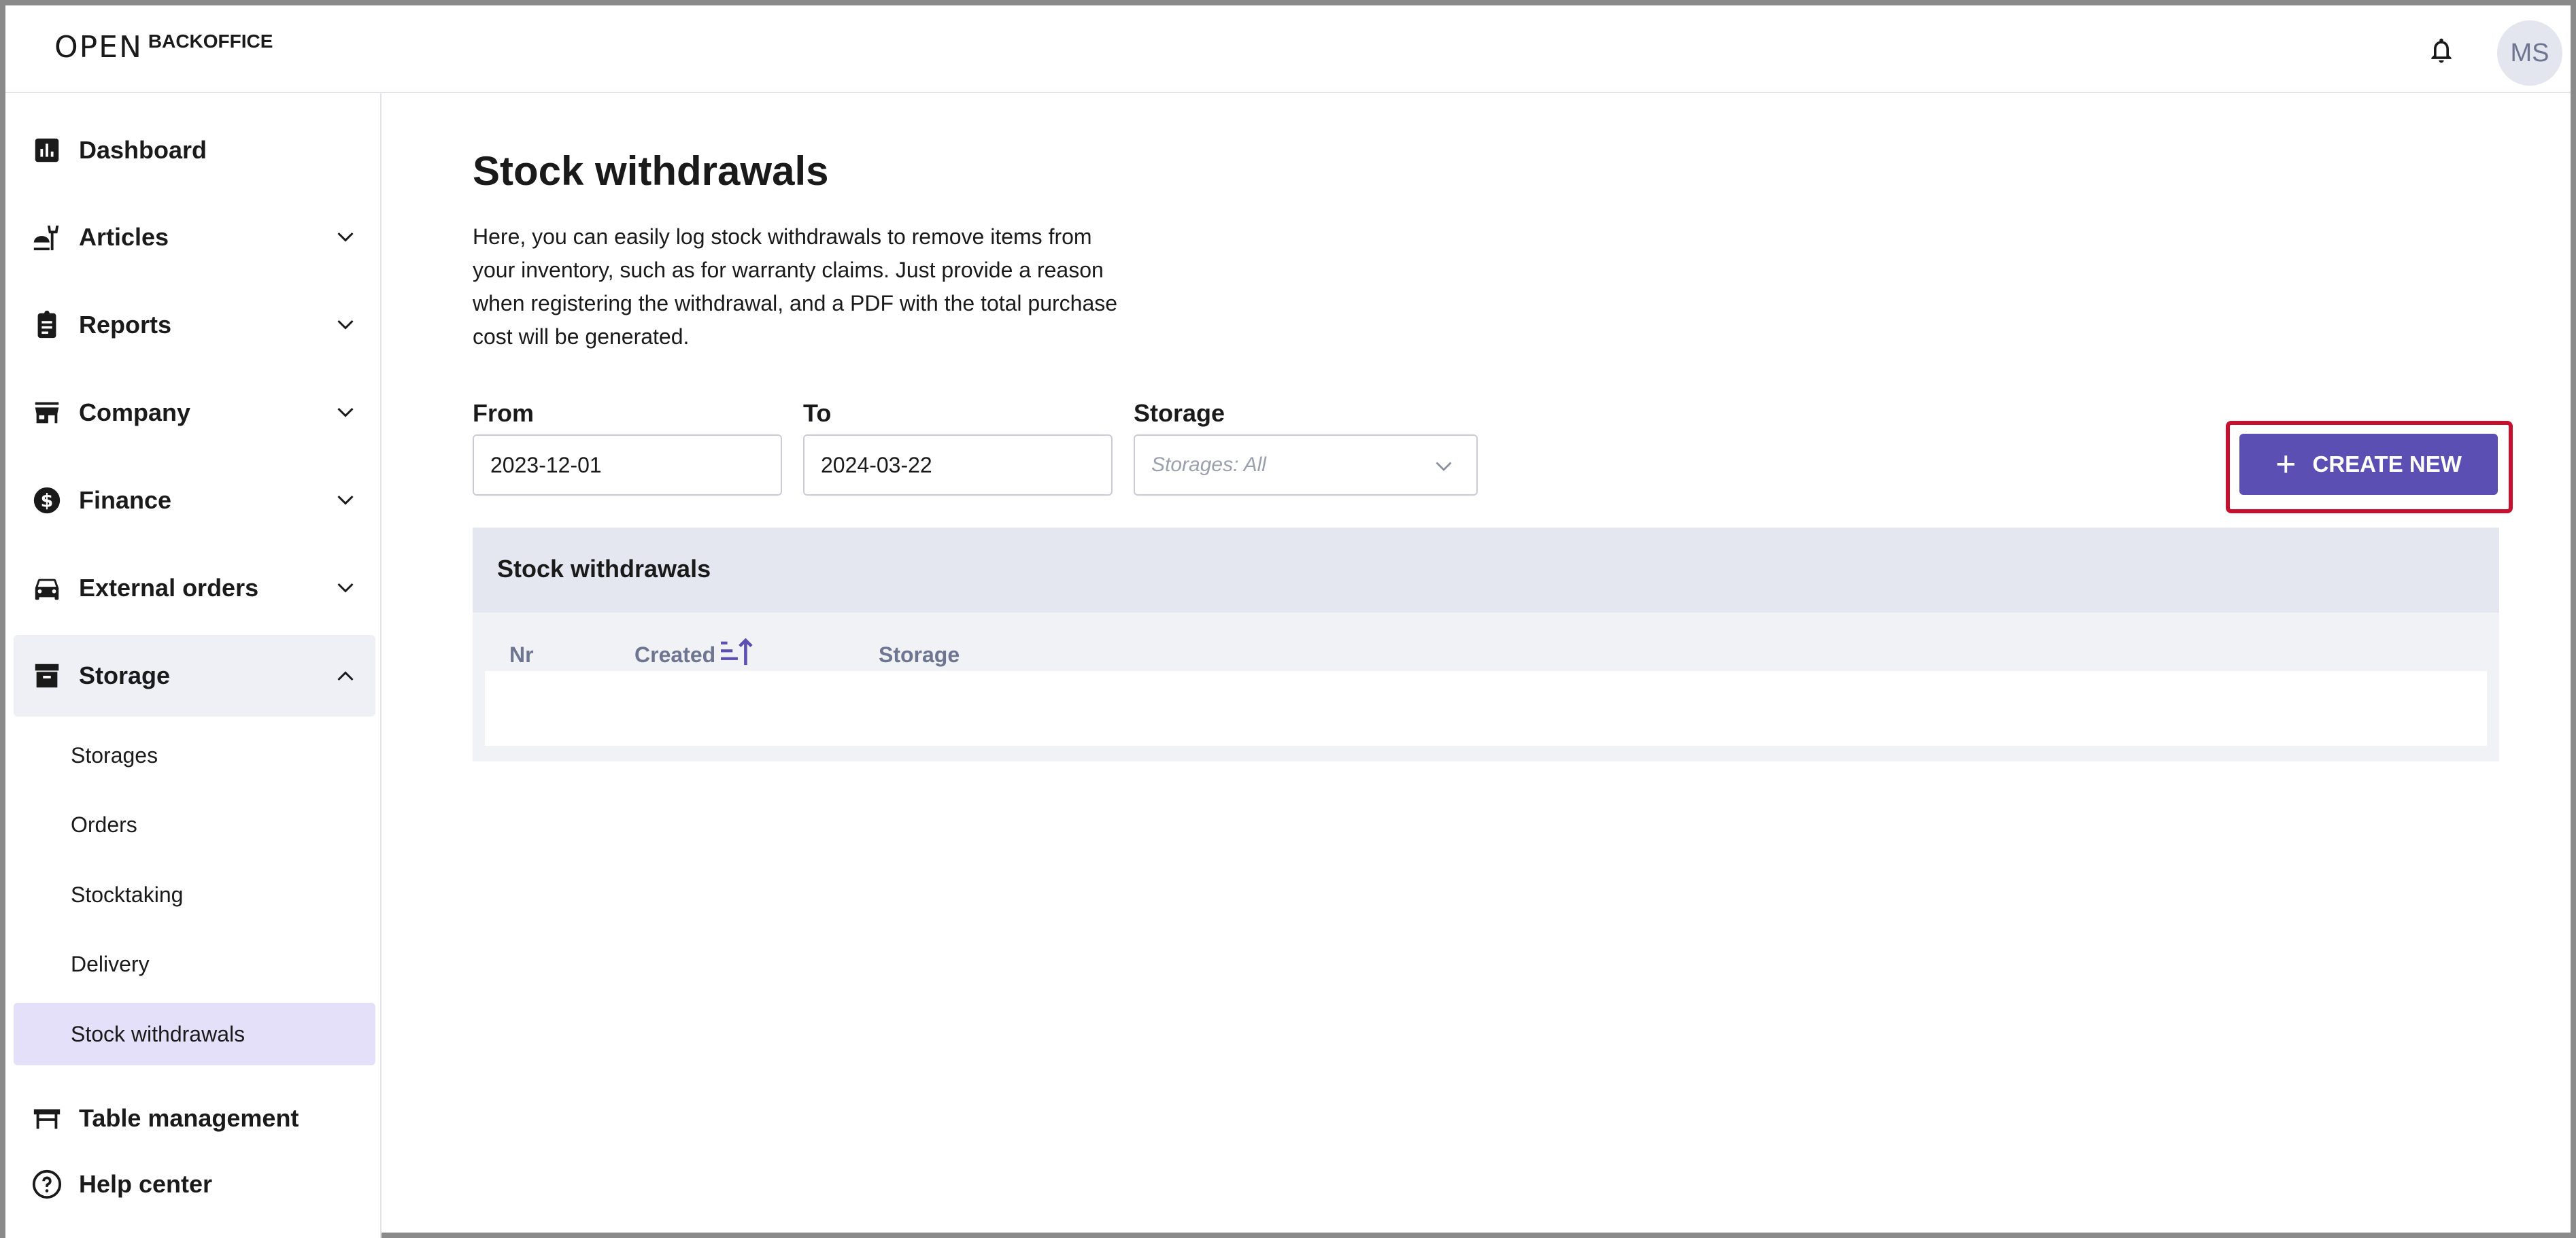 This screenshot has width=2576, height=1238. What do you see at coordinates (958, 465) in the screenshot?
I see `to-date-input: 2024-03-22` at bounding box center [958, 465].